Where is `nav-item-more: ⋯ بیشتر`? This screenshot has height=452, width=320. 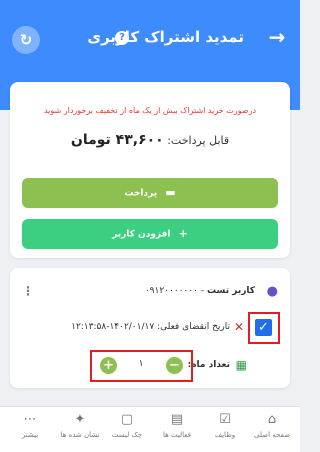 nav-item-more: ⋯ بیشتر is located at coordinates (30, 425).